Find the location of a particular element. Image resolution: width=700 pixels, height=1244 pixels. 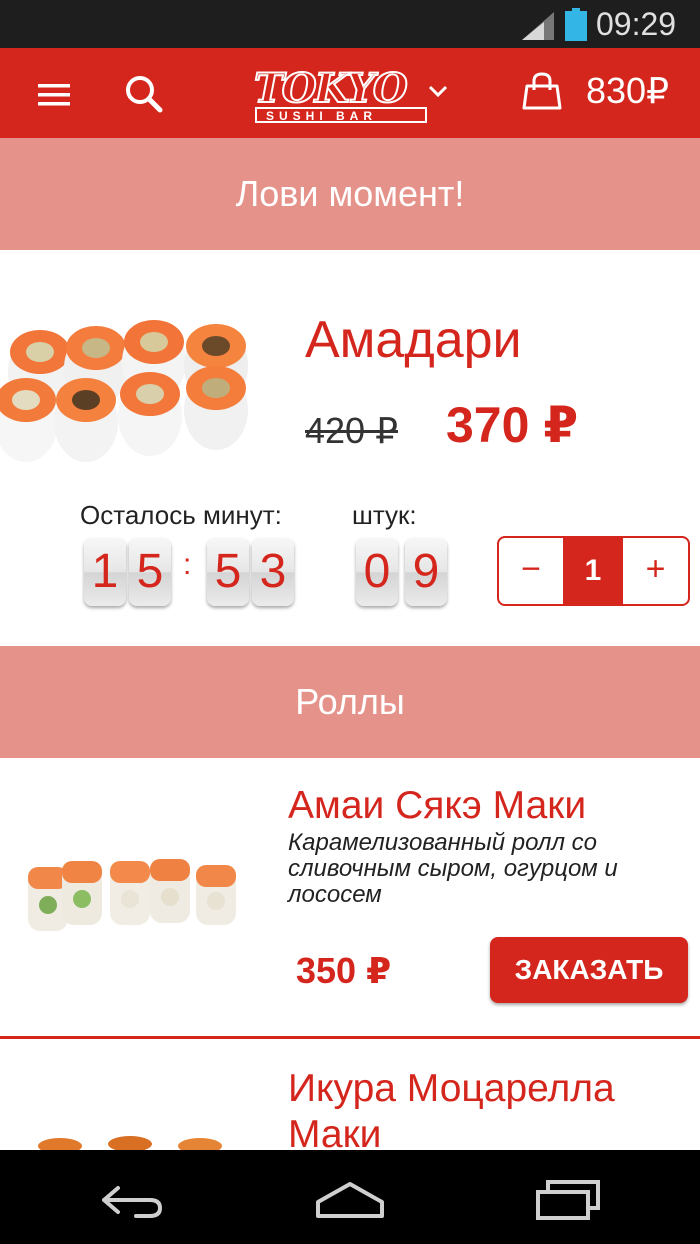

minutes-left-label: Осталось минут: is located at coordinates (181, 515).